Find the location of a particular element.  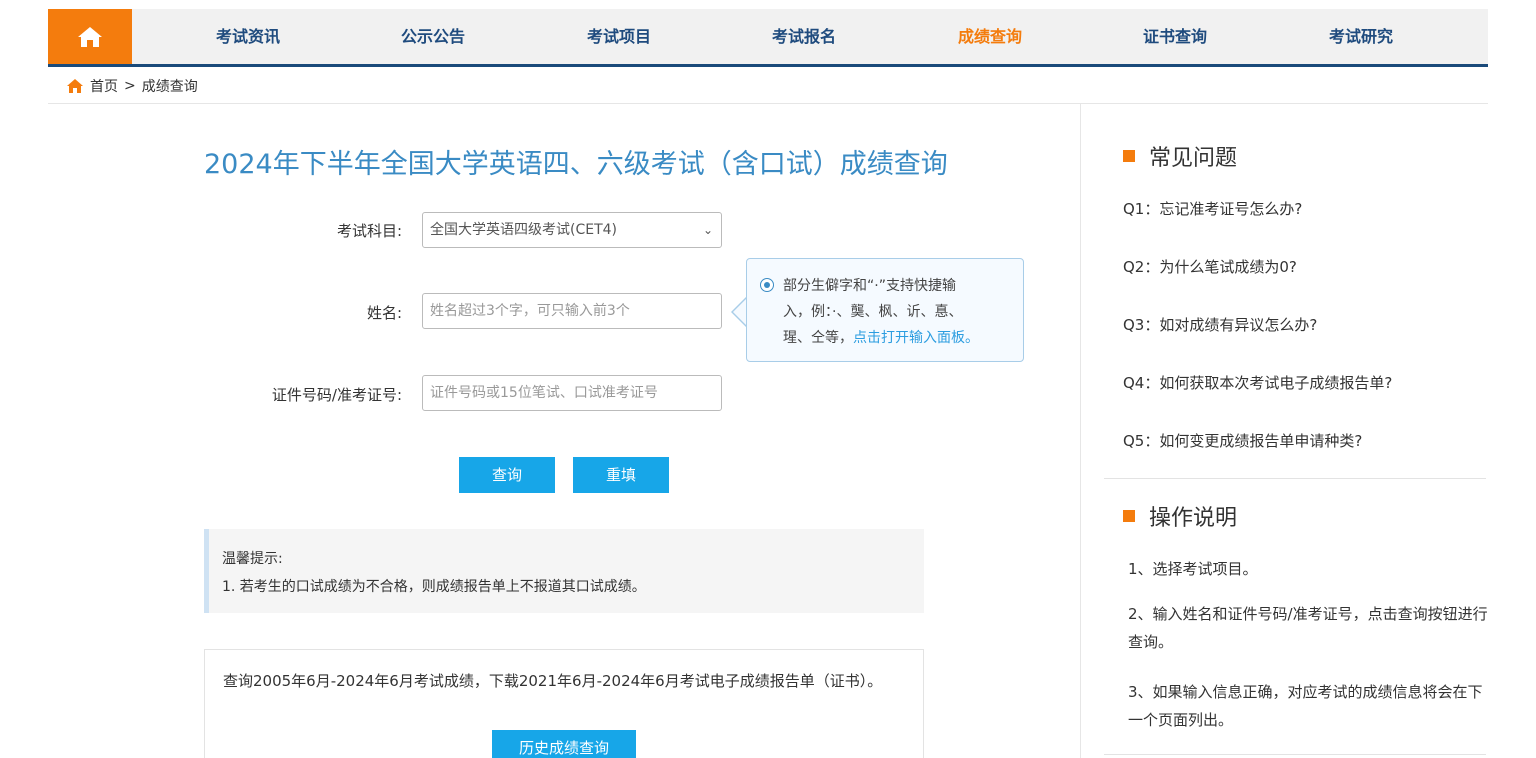

nav-item-exam-research: 考试研究 is located at coordinates (1361, 36).